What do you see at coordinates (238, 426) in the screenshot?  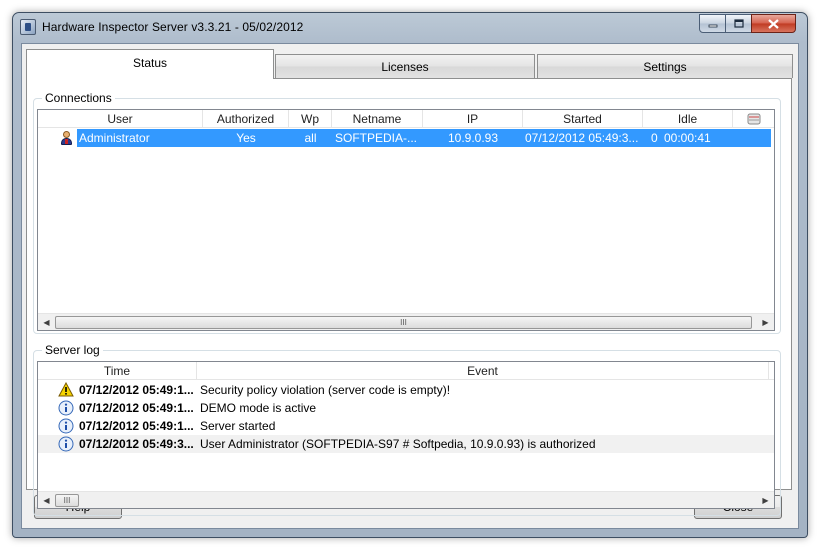 I see `log-event: Server started` at bounding box center [238, 426].